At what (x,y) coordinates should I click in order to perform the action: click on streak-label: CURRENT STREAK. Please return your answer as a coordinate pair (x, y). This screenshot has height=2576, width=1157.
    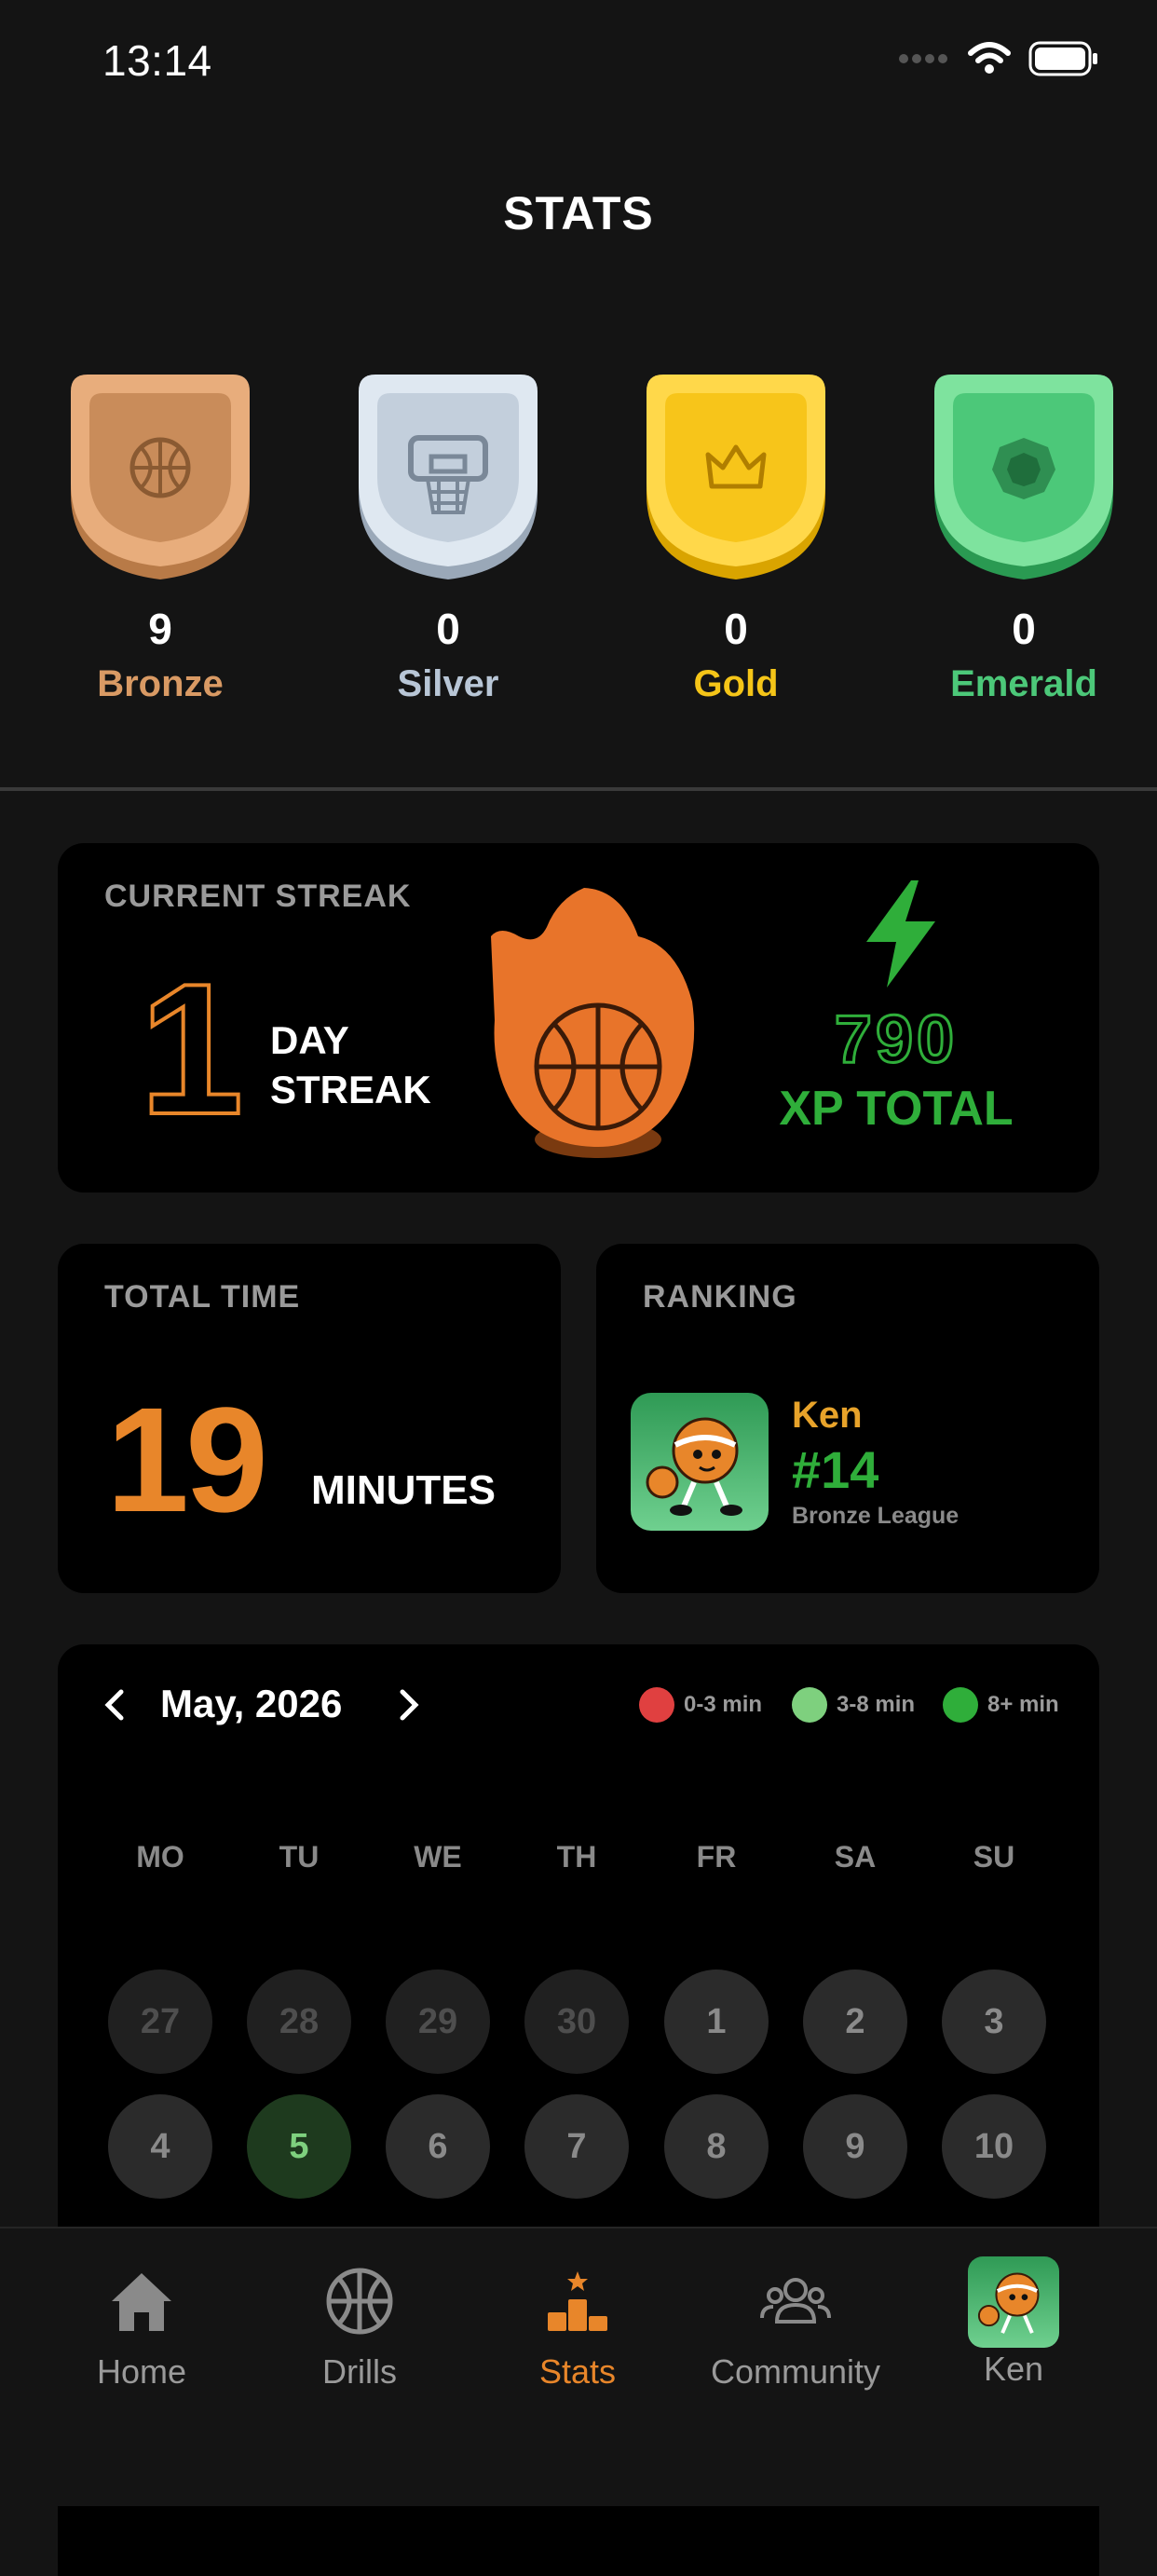
    Looking at the image, I should click on (258, 896).